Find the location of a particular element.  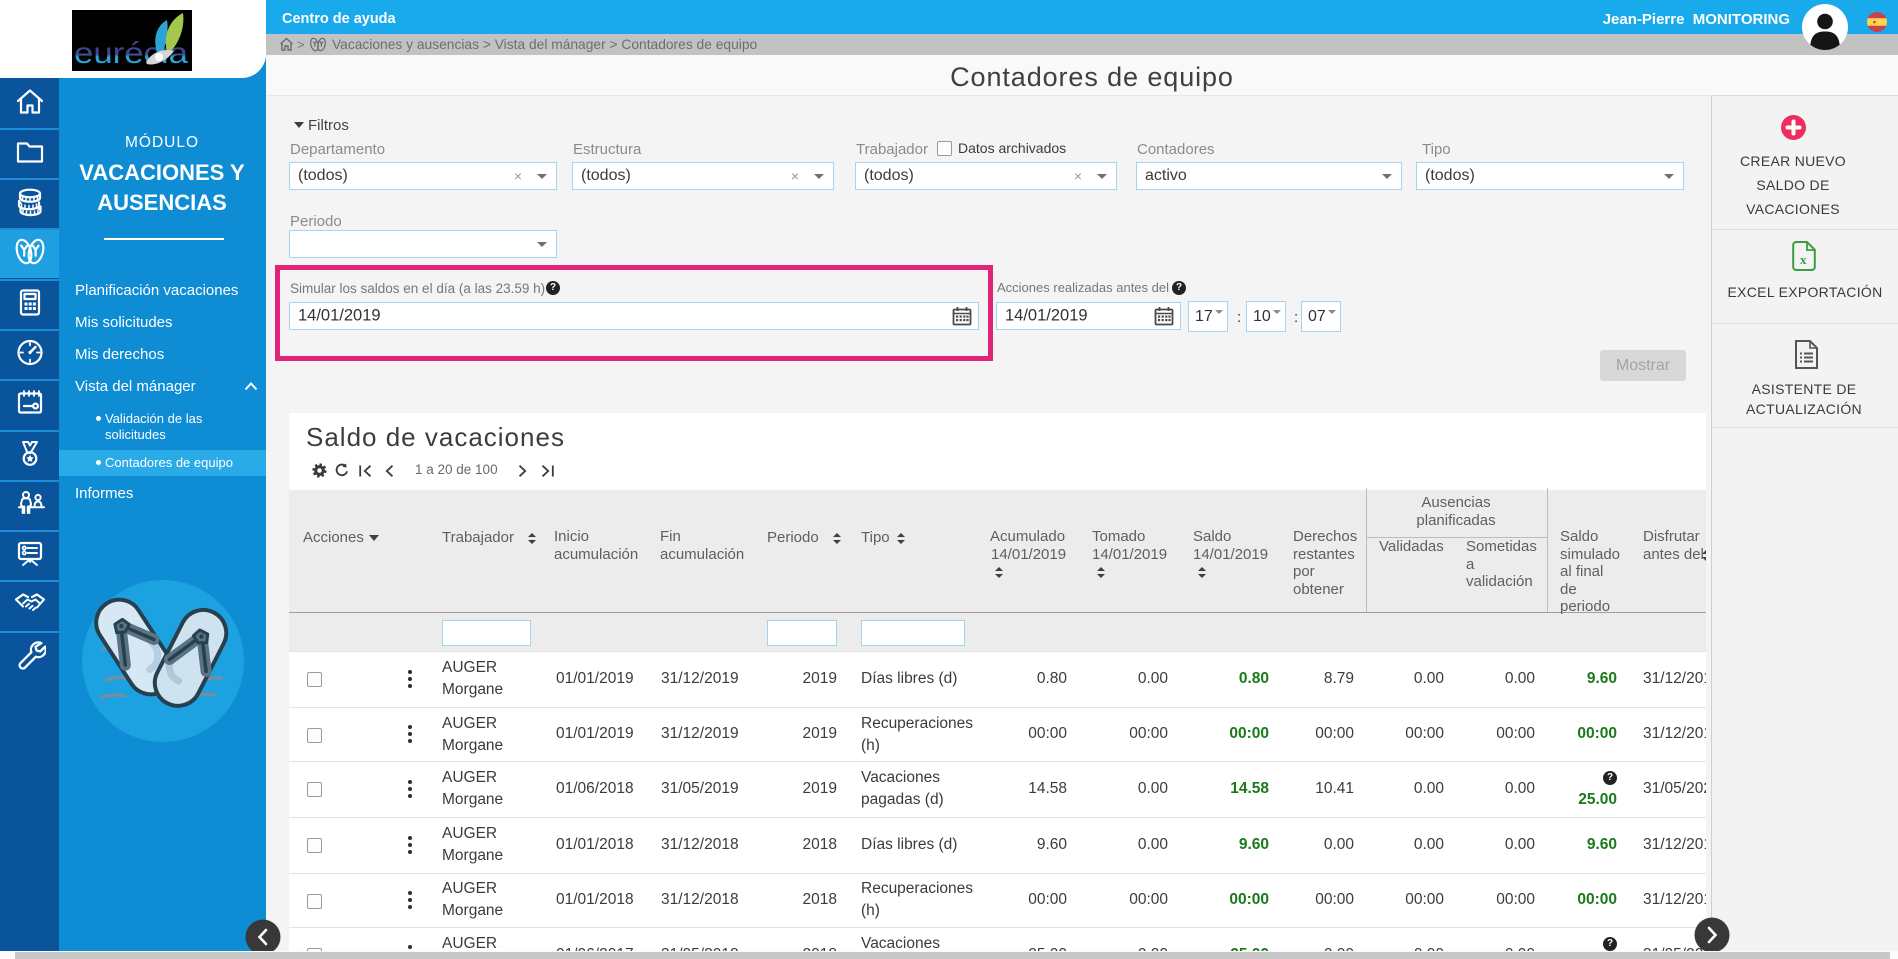

svg-text: x is located at coordinates (1803, 259).